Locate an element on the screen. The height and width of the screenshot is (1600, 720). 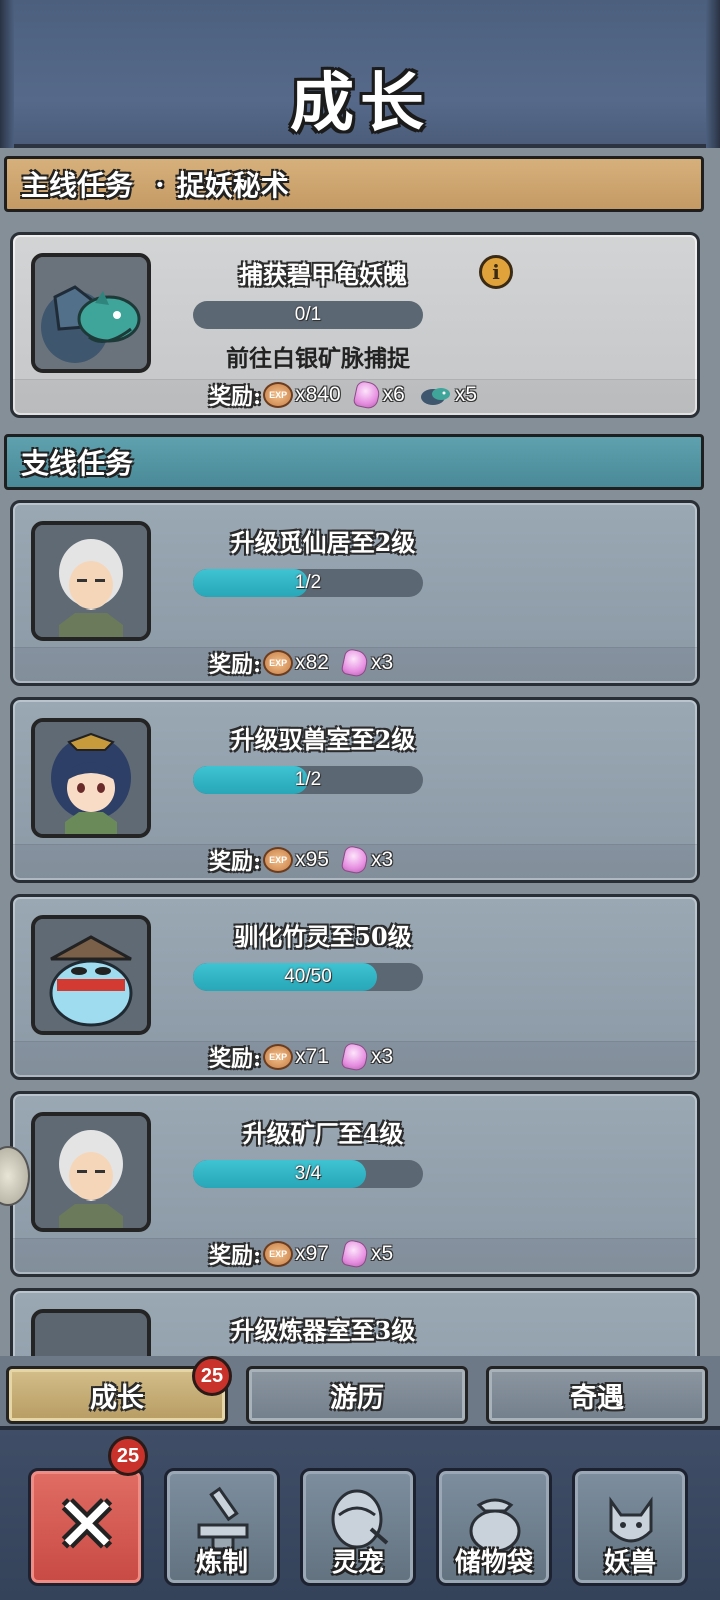
header: 成长 is located at coordinates (360, 74).